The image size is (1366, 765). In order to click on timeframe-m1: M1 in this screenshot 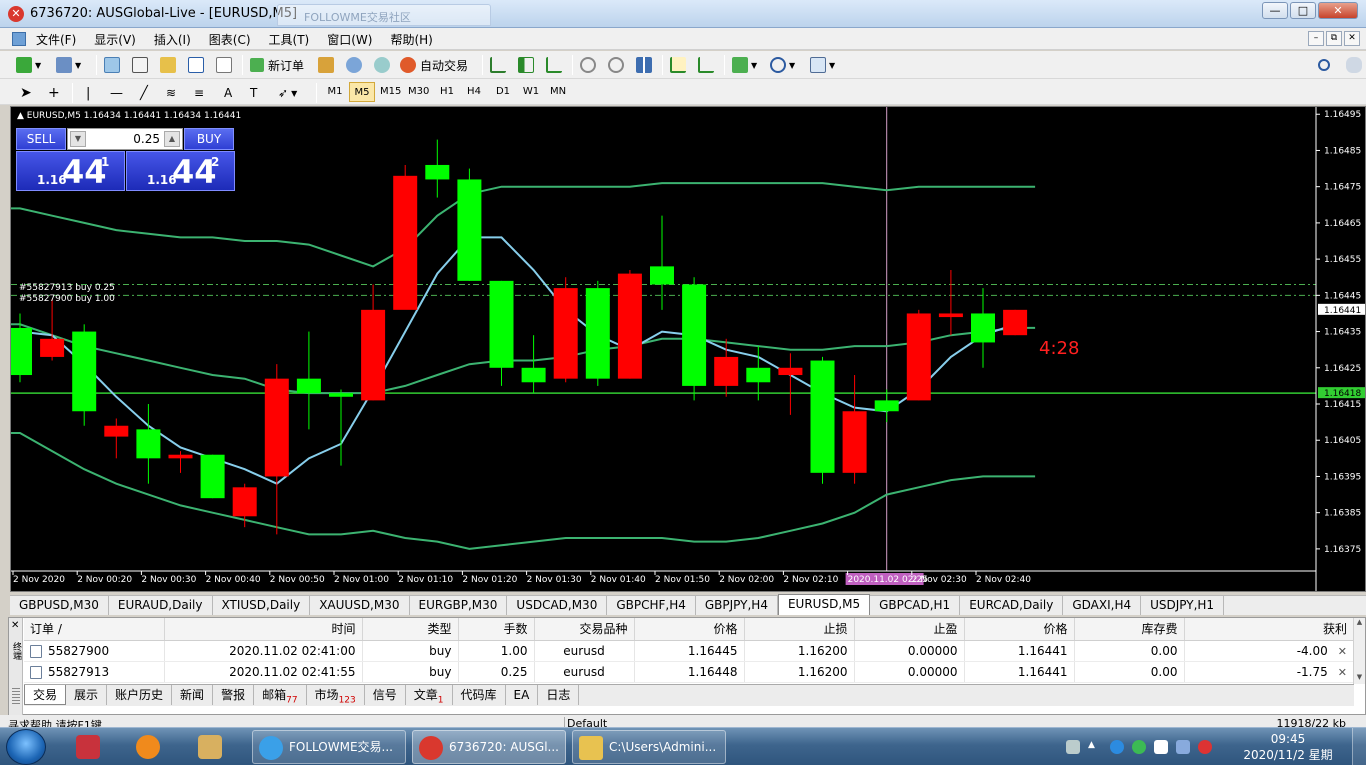, I will do `click(335, 92)`.